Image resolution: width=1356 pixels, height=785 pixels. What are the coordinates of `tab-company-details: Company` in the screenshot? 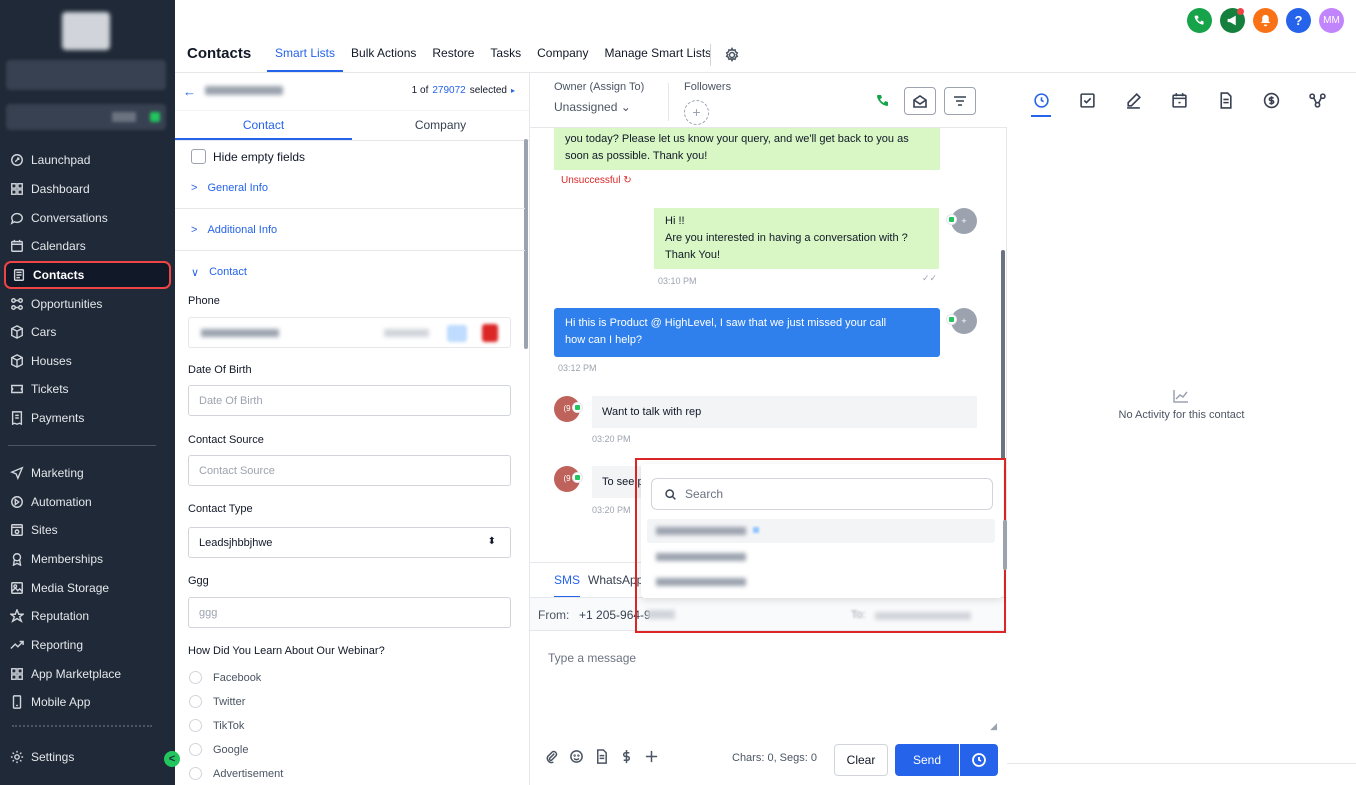 It's located at (440, 125).